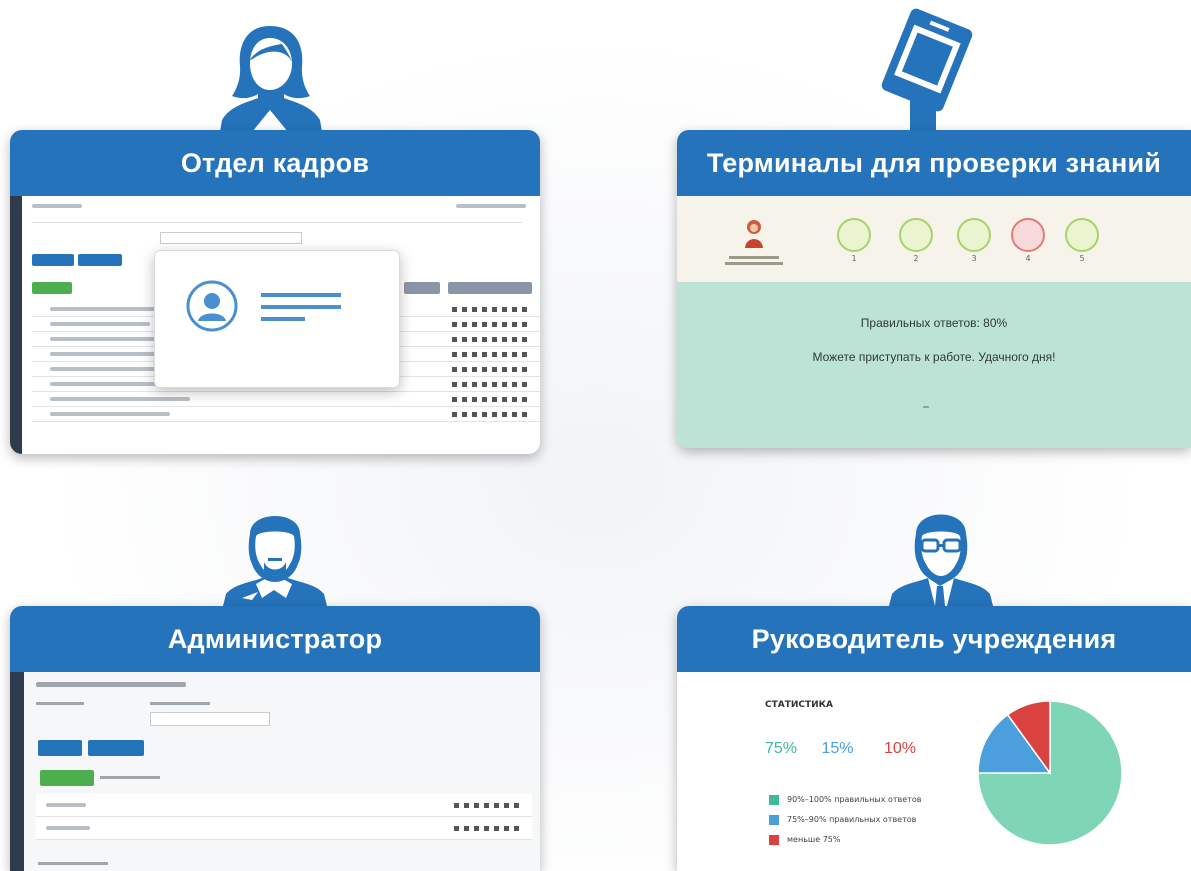 The width and height of the screenshot is (1191, 871). I want to click on user-avatar-icon, so click(212, 306).